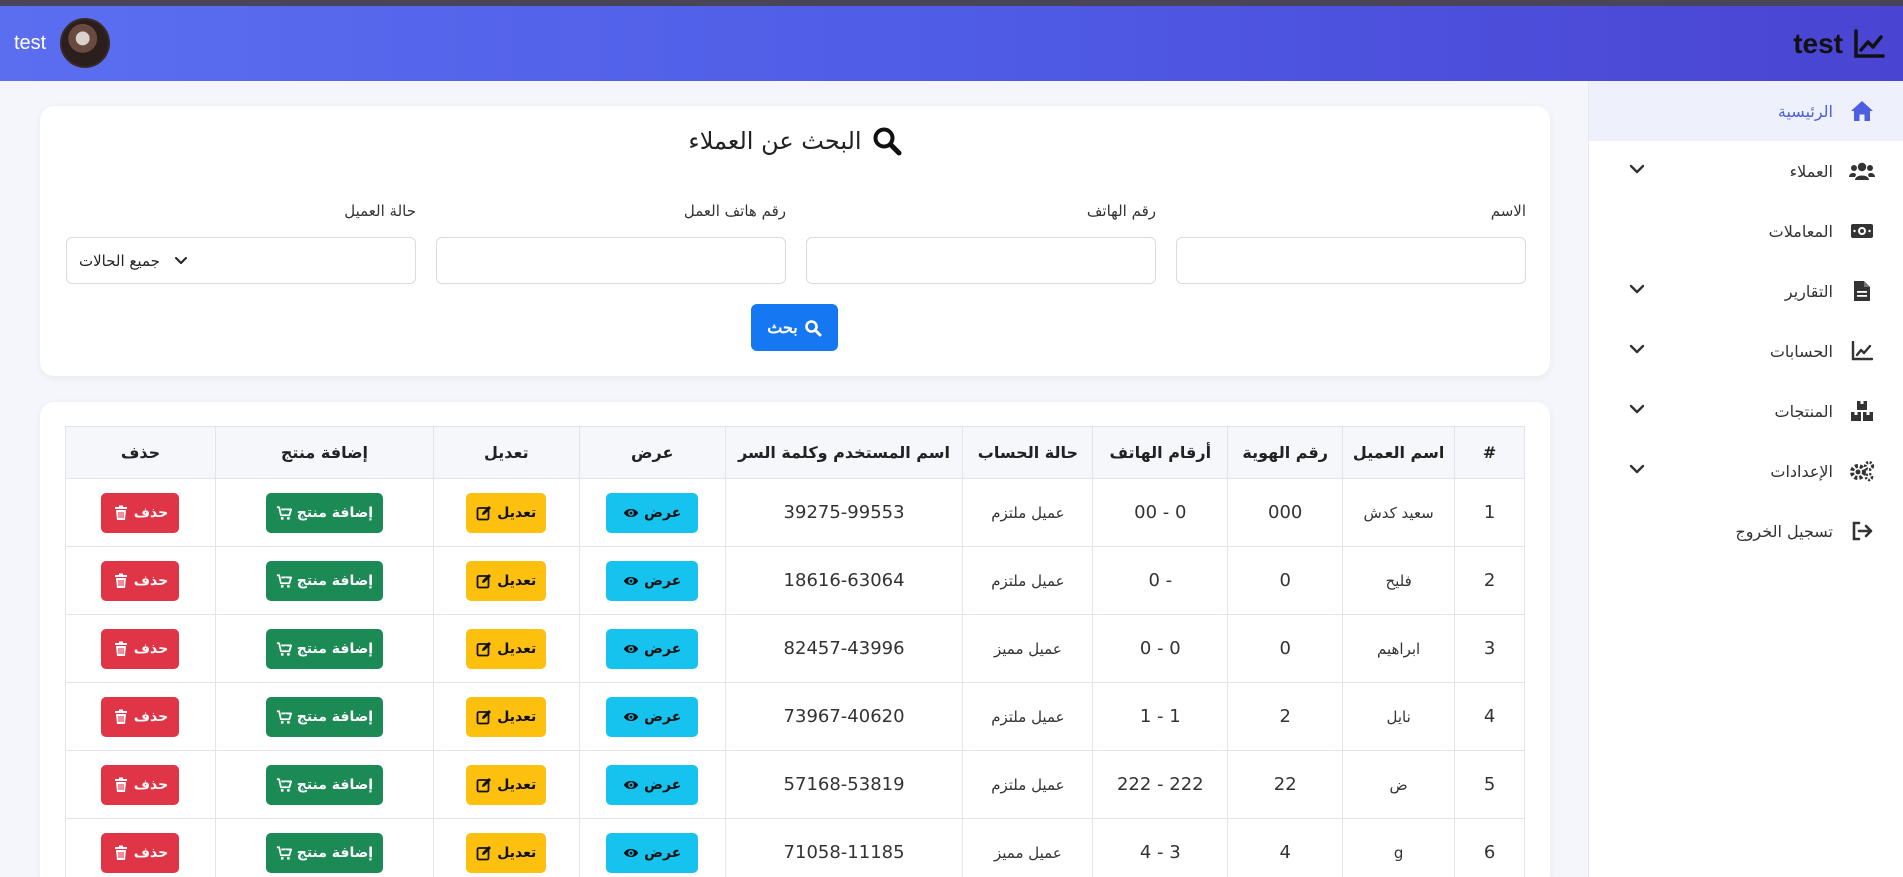 This screenshot has height=877, width=1903. Describe the element at coordinates (844, 512) in the screenshot. I see `client-credentials: 39275-99553` at that location.